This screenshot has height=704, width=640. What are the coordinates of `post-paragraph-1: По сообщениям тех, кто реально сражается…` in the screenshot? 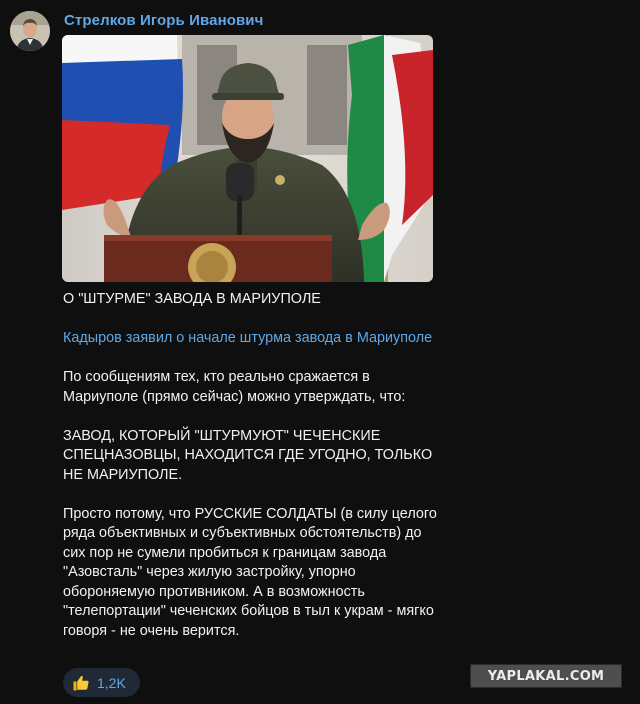 It's located at (234, 387).